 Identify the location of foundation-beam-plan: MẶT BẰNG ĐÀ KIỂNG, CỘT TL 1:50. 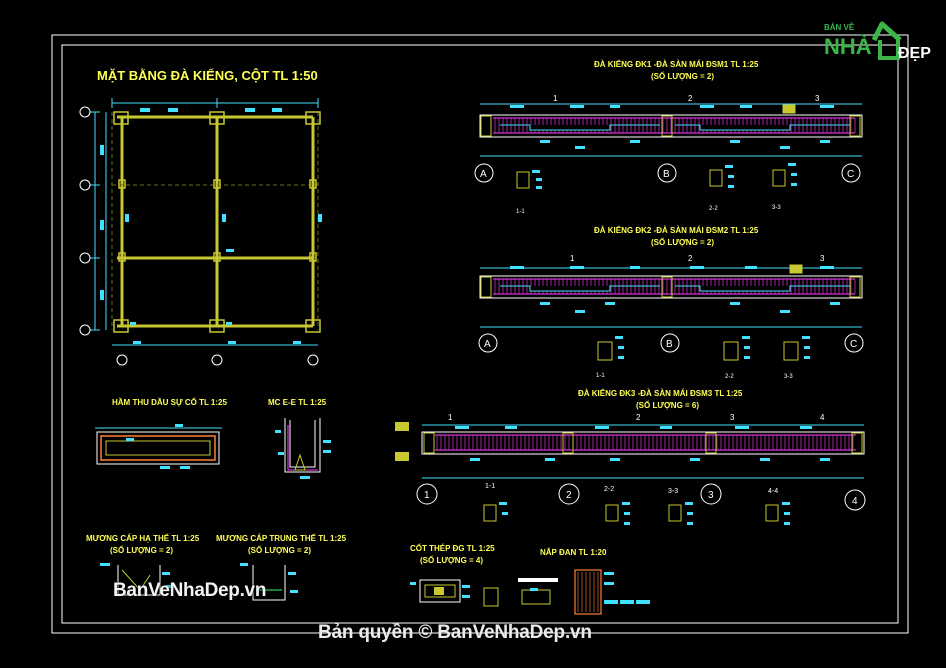
(200, 217).